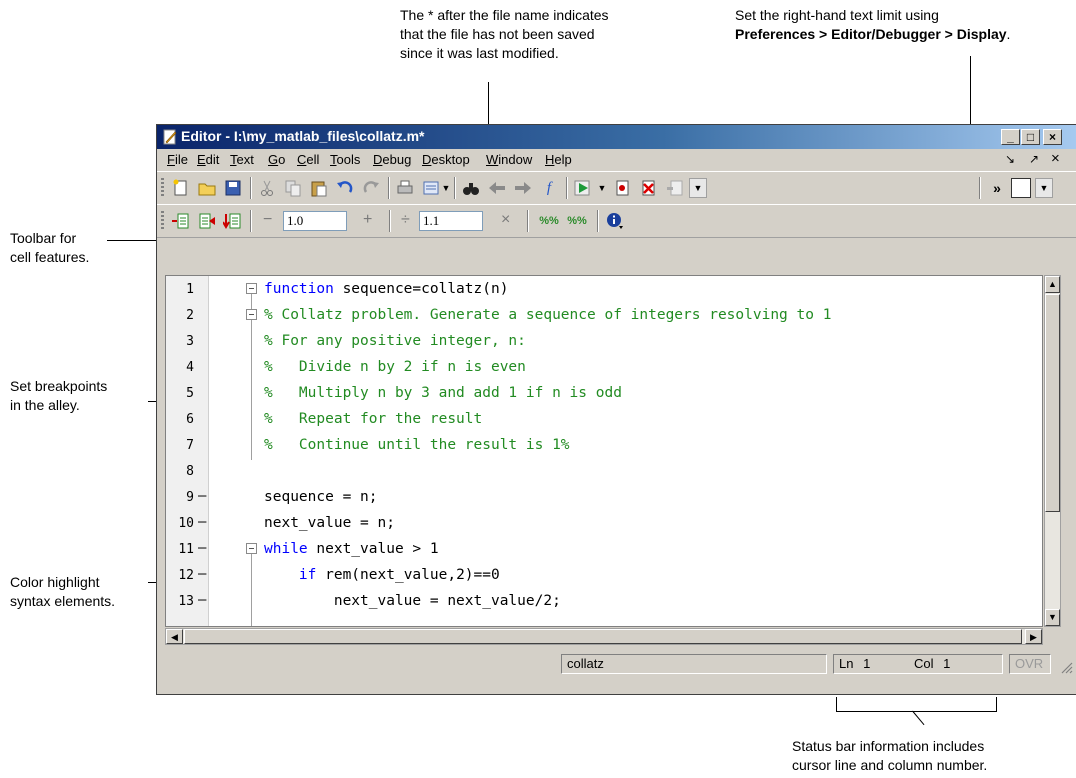 The width and height of the screenshot is (1076, 778). I want to click on vertical-scrollbar: ▲ ▼, so click(1052, 451).